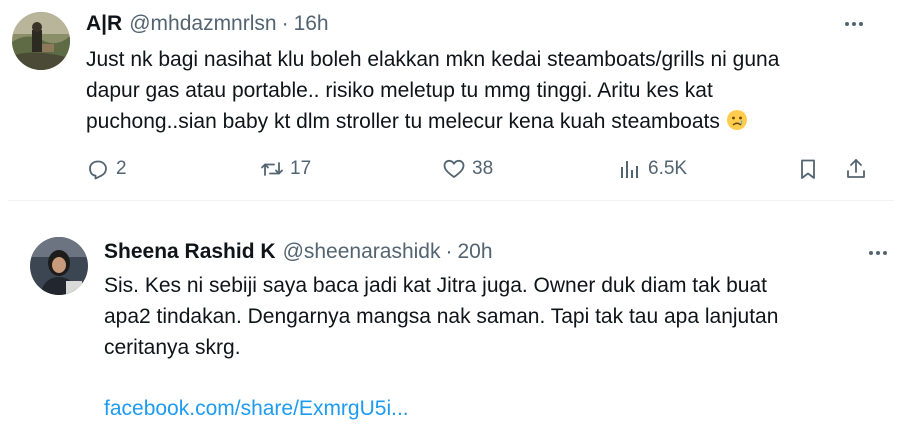 The image size is (910, 424). What do you see at coordinates (272, 169) in the screenshot?
I see `repost-icon` at bounding box center [272, 169].